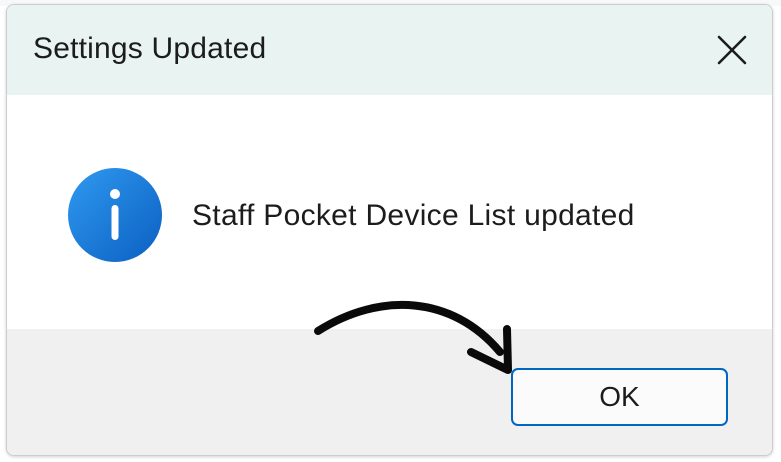  Describe the element at coordinates (115, 215) in the screenshot. I see `info-icon` at that location.